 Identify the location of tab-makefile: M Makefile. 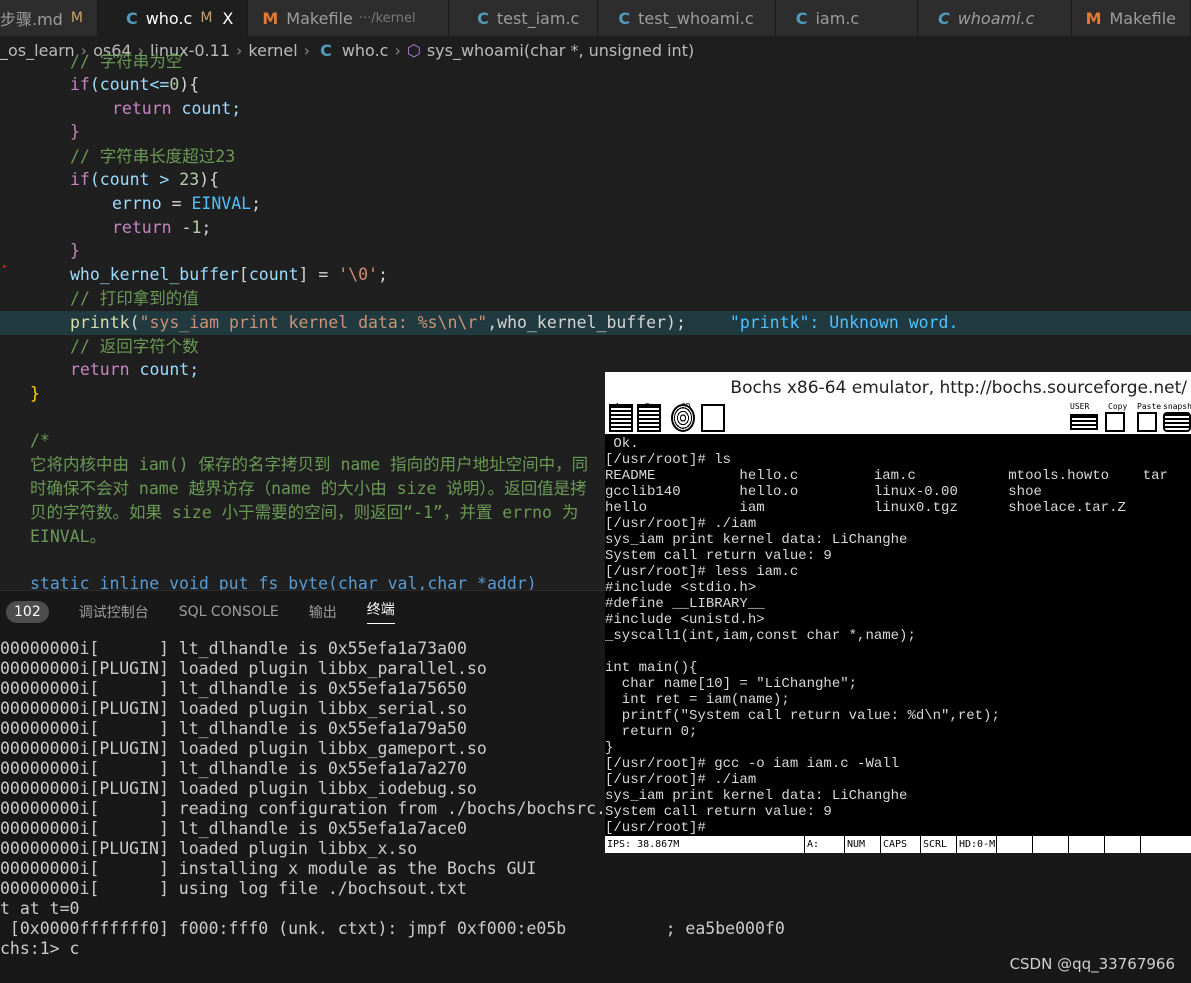
(1131, 18).